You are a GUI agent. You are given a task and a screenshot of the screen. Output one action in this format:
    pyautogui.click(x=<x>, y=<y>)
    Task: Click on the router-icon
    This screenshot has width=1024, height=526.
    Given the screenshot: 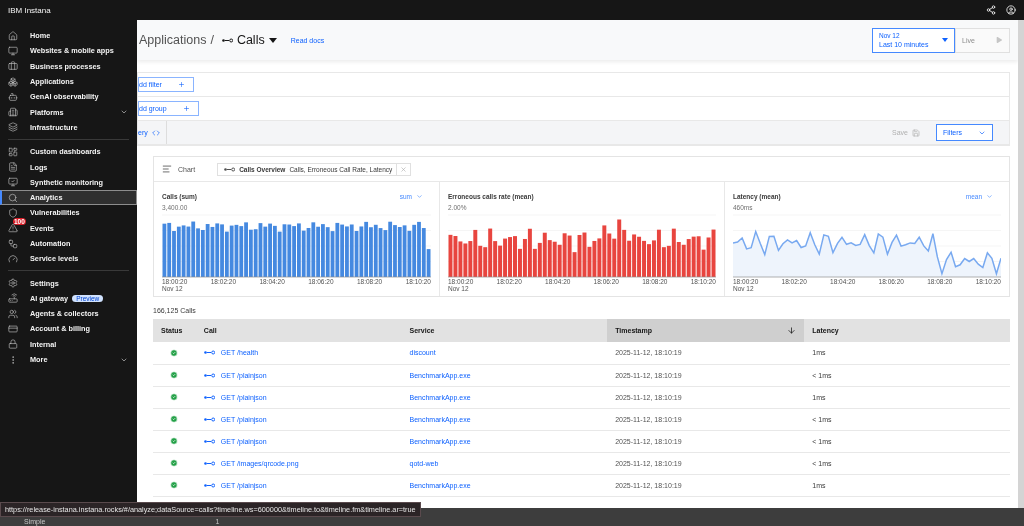 What is the action you would take?
    pyautogui.click(x=13, y=298)
    